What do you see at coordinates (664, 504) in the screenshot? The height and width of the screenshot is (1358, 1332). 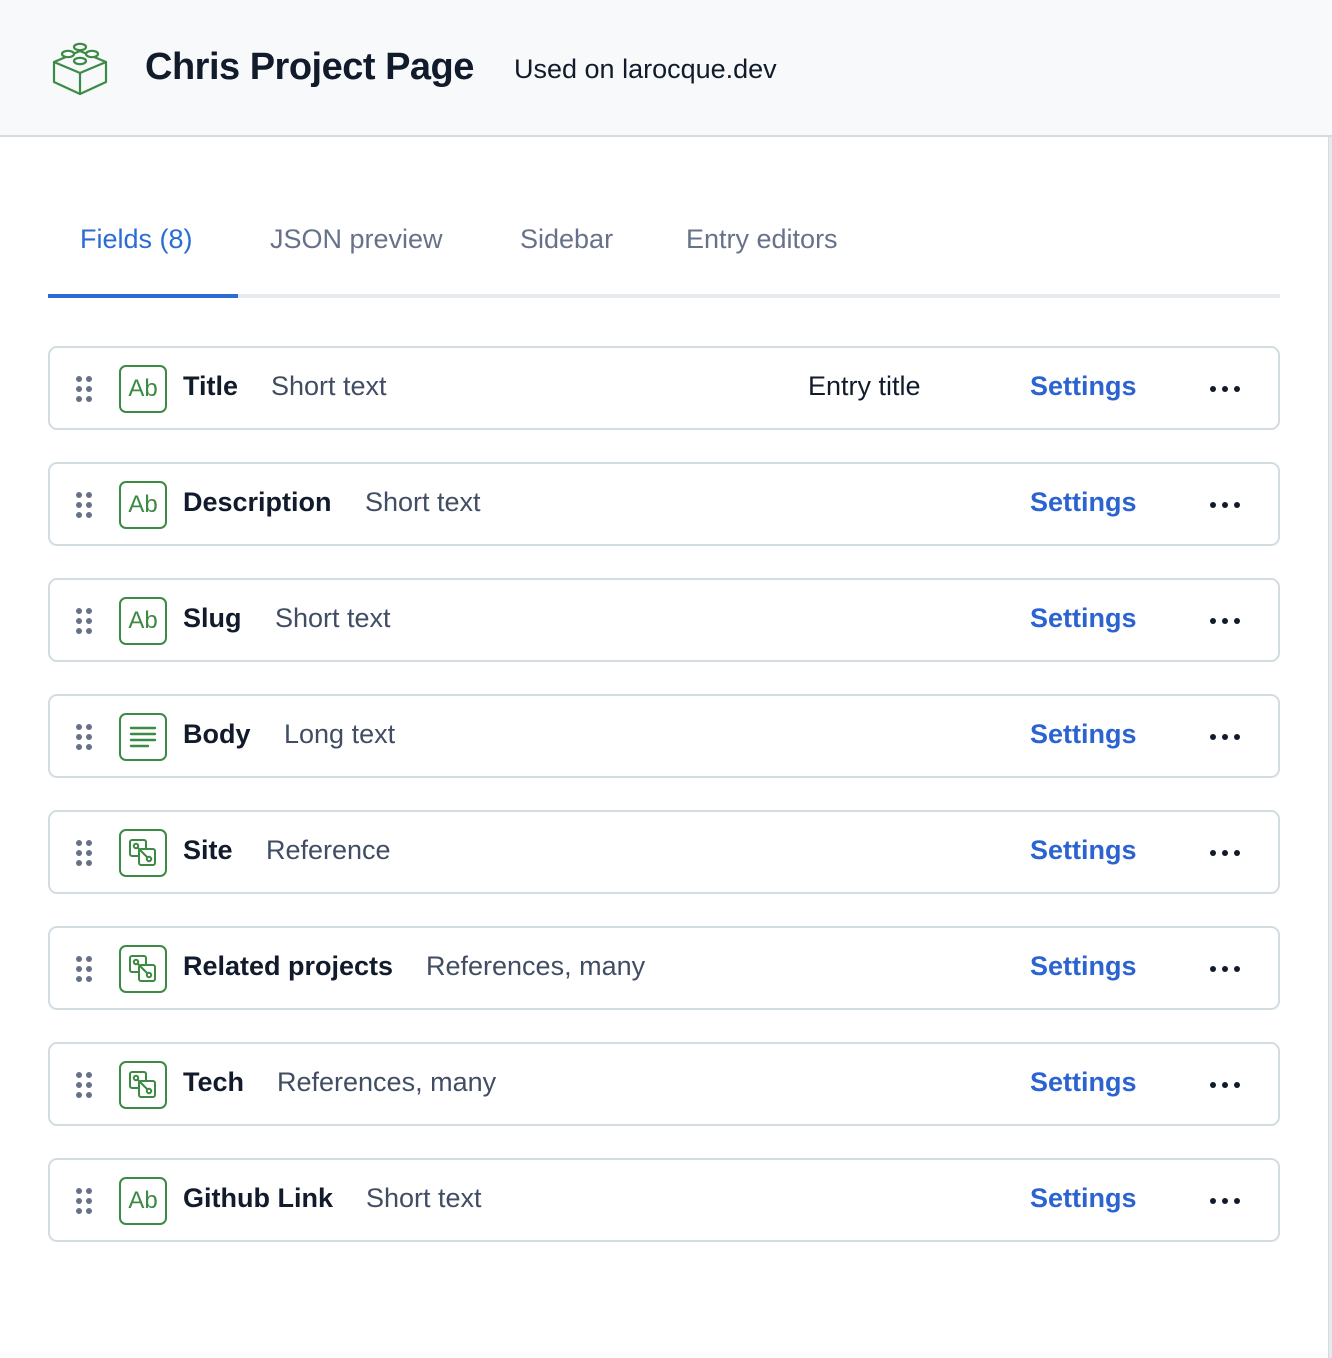 I see `field-row-description: Ab Description Short text Settings` at bounding box center [664, 504].